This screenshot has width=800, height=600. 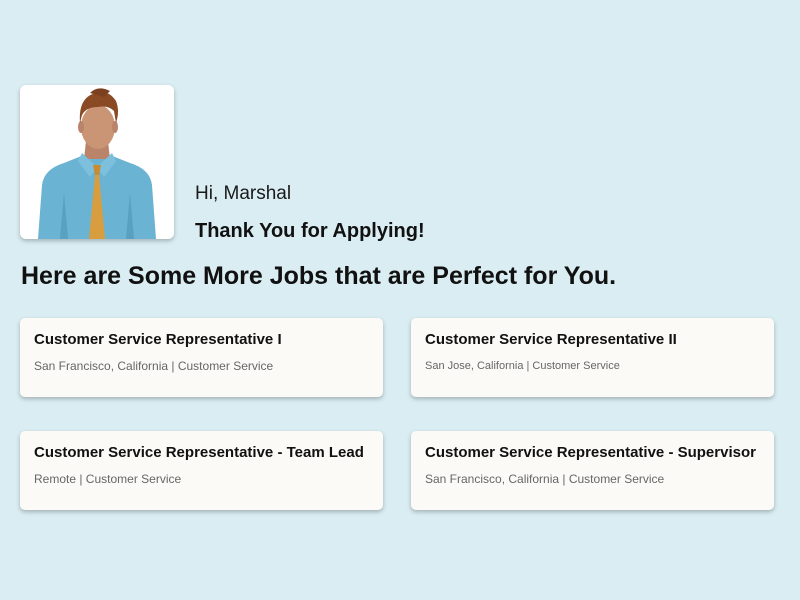 I want to click on job-title: Customer Service Representative II, so click(x=551, y=339).